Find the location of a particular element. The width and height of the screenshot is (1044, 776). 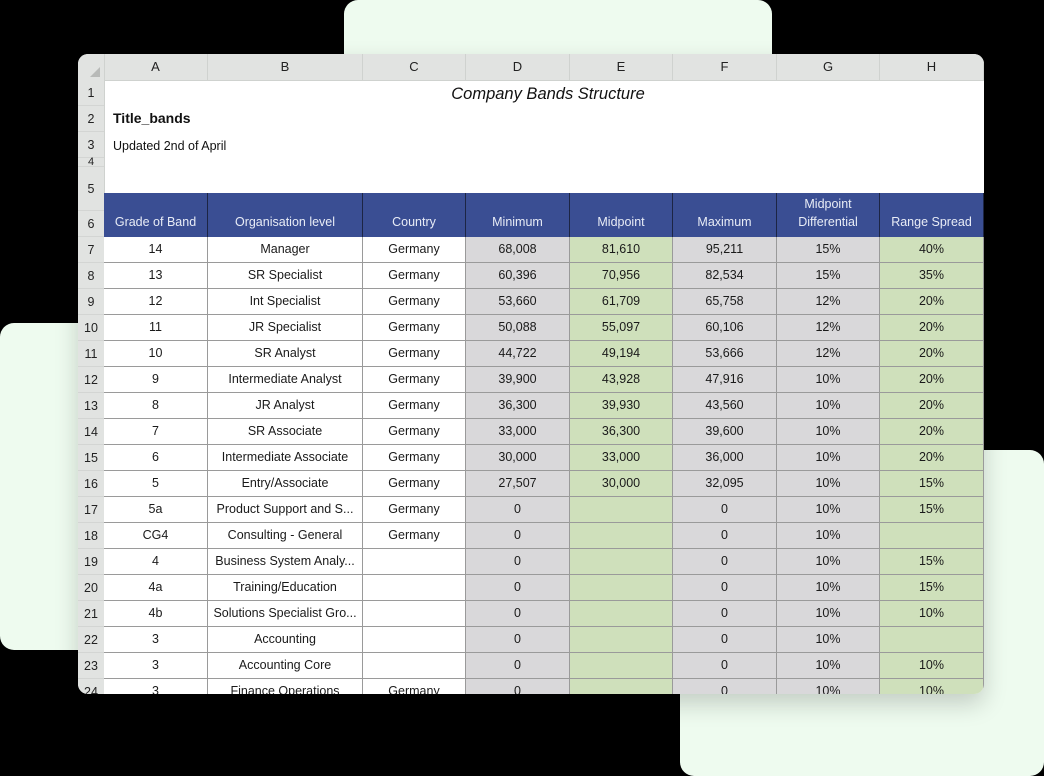

row-header-7: 7 is located at coordinates (91, 250).